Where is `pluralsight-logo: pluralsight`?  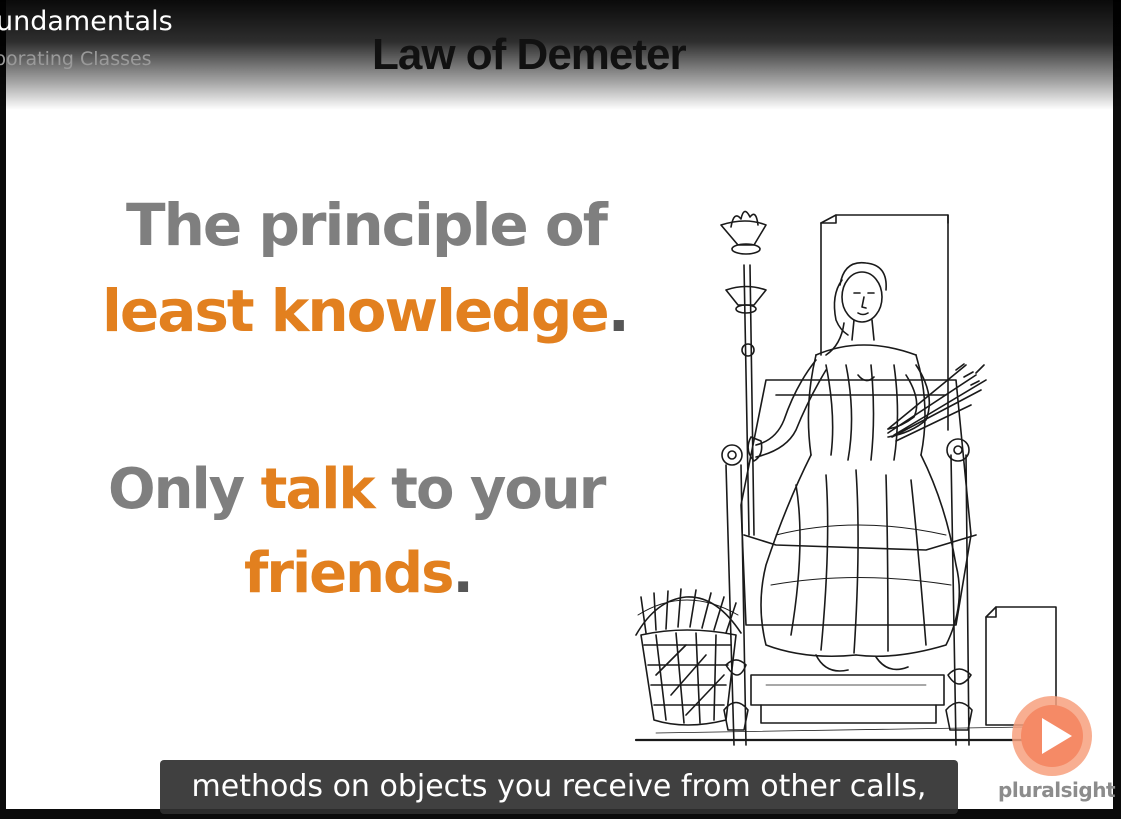
pluralsight-logo: pluralsight is located at coordinates (1057, 751).